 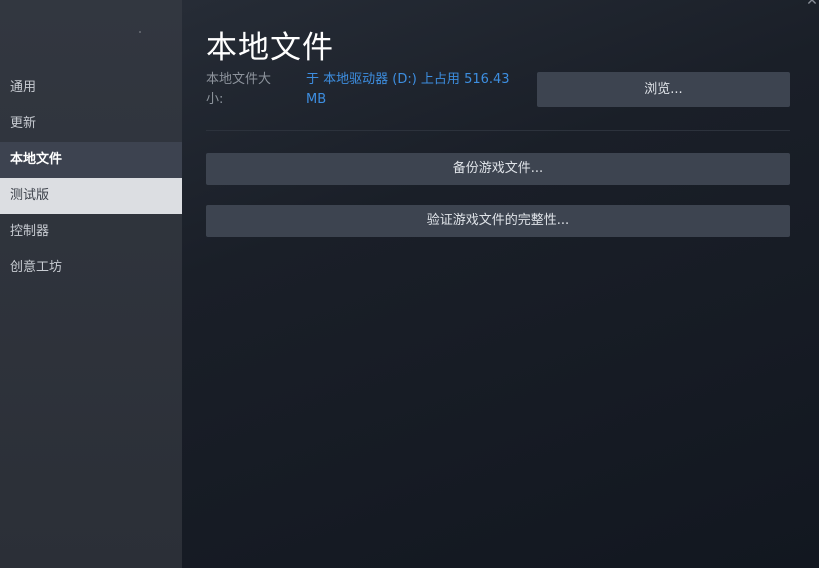 I want to click on section-divider, so click(x=498, y=130).